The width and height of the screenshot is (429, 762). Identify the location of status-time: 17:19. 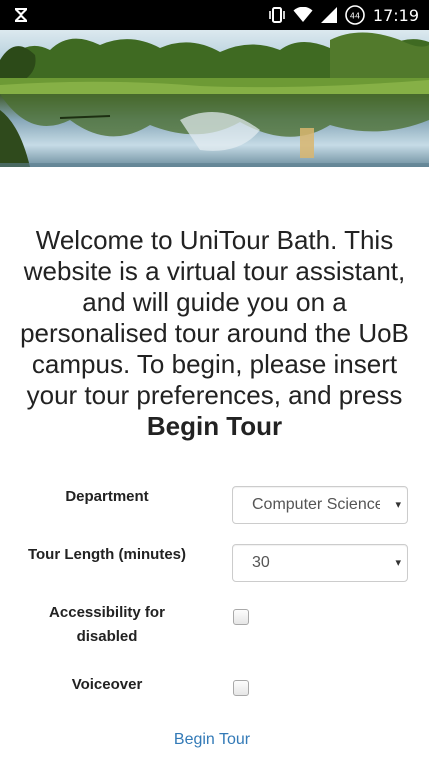
(395, 15).